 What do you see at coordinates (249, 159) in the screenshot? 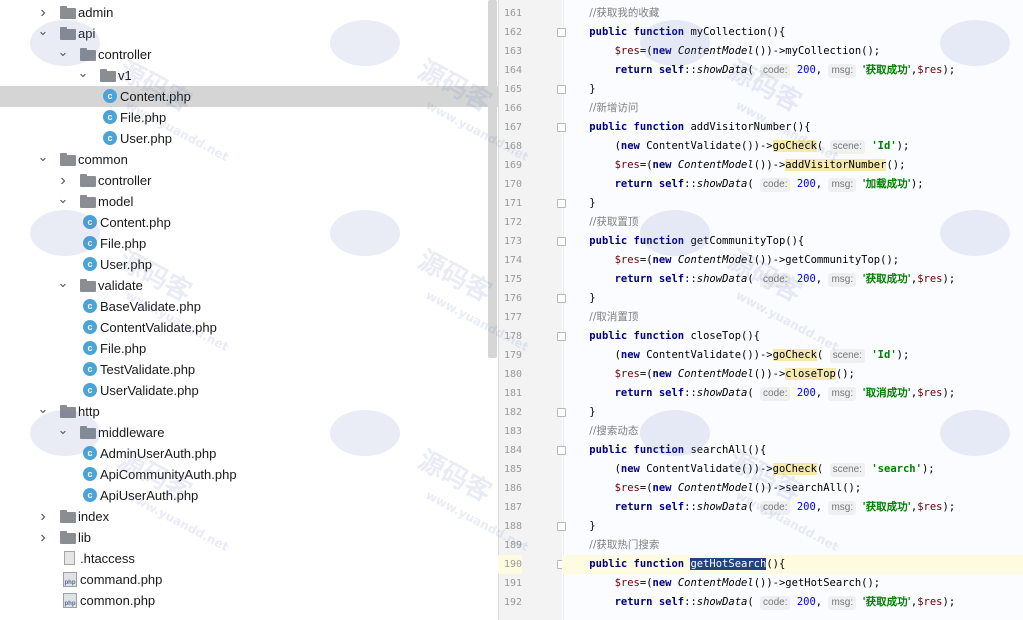
I see `tree-item: ⌄ common` at bounding box center [249, 159].